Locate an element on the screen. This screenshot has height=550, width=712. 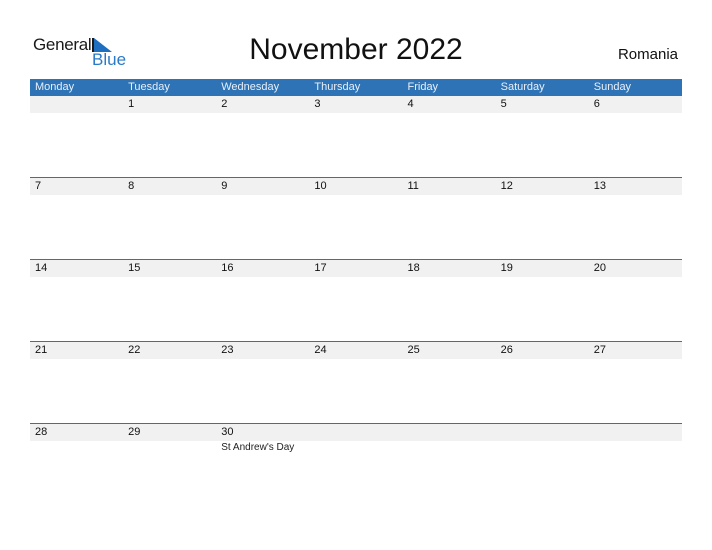
day-number: 11 is located at coordinates (413, 186).